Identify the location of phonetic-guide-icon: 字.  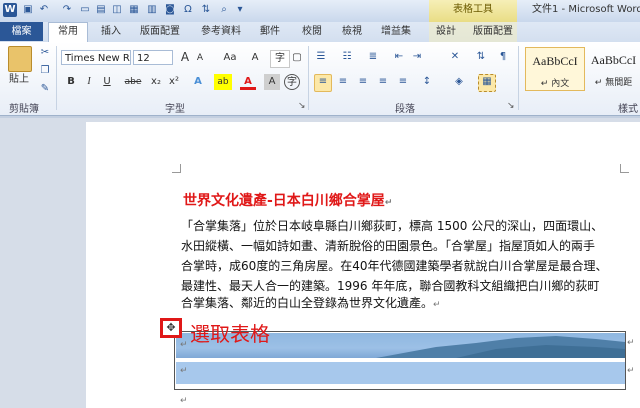
(280, 59).